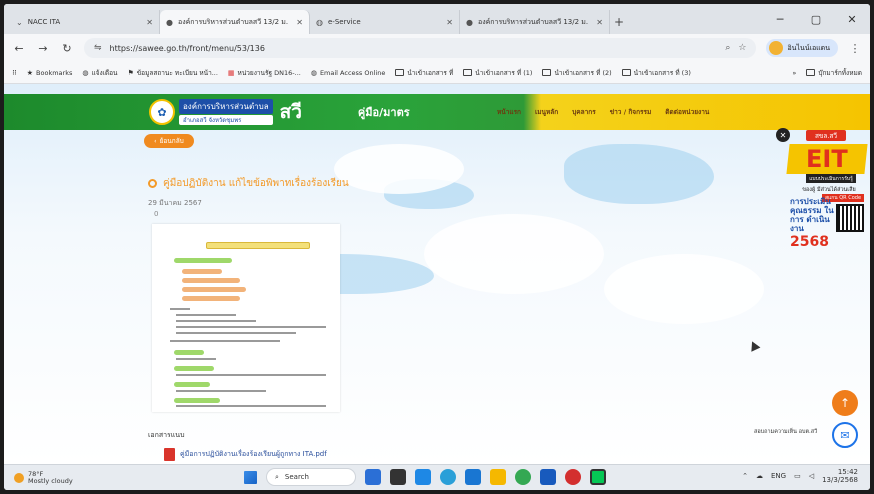 This screenshot has width=874, height=494. I want to click on menu-item-main: เมนูหลัก, so click(546, 112).